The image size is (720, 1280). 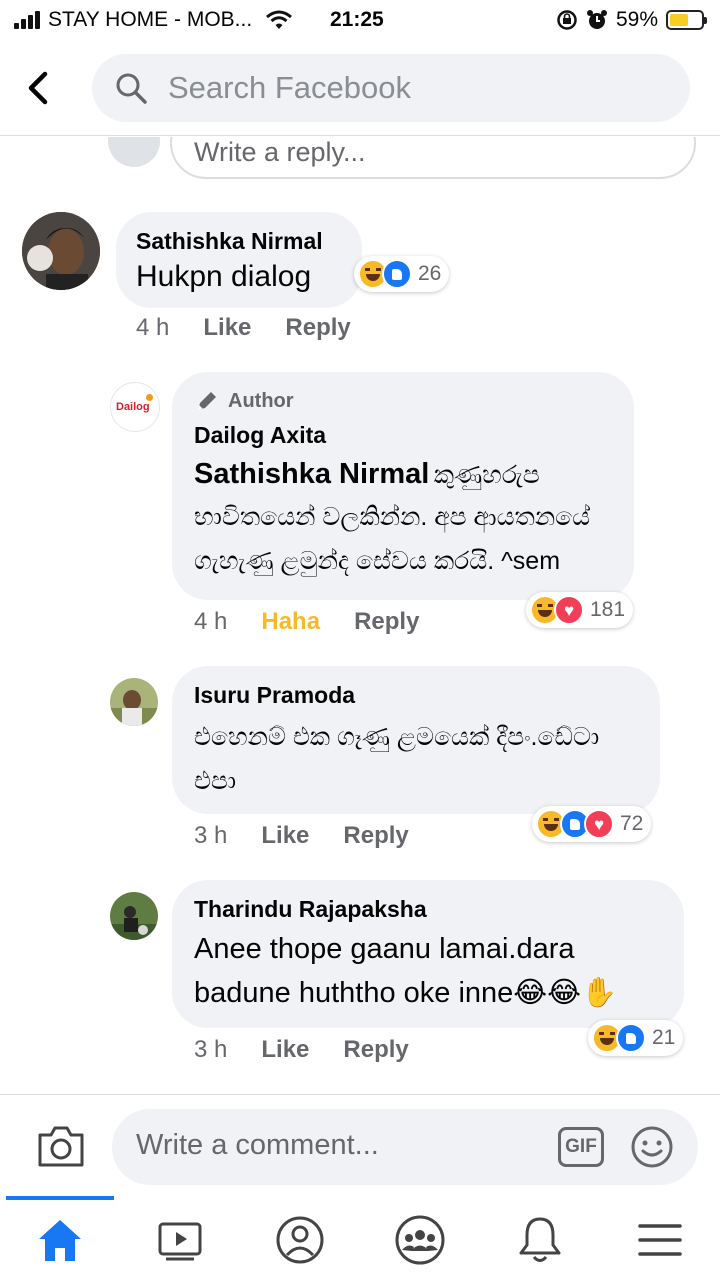 I want to click on top-header: Search Facebook, so click(x=360, y=88).